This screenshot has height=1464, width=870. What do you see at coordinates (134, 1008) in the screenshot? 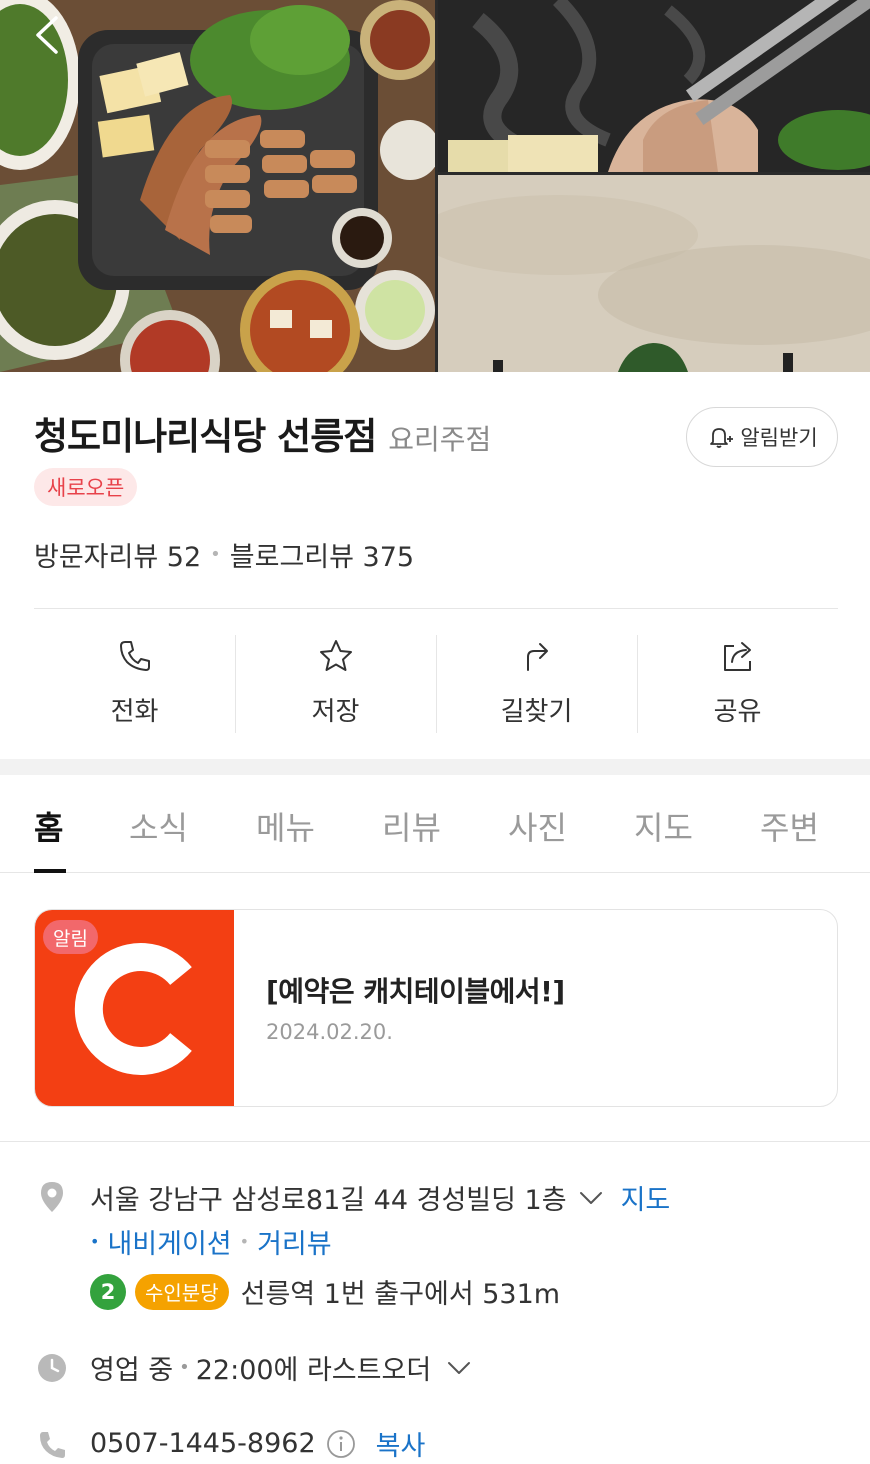
I see `catchtable-thumbnail: 알림` at bounding box center [134, 1008].